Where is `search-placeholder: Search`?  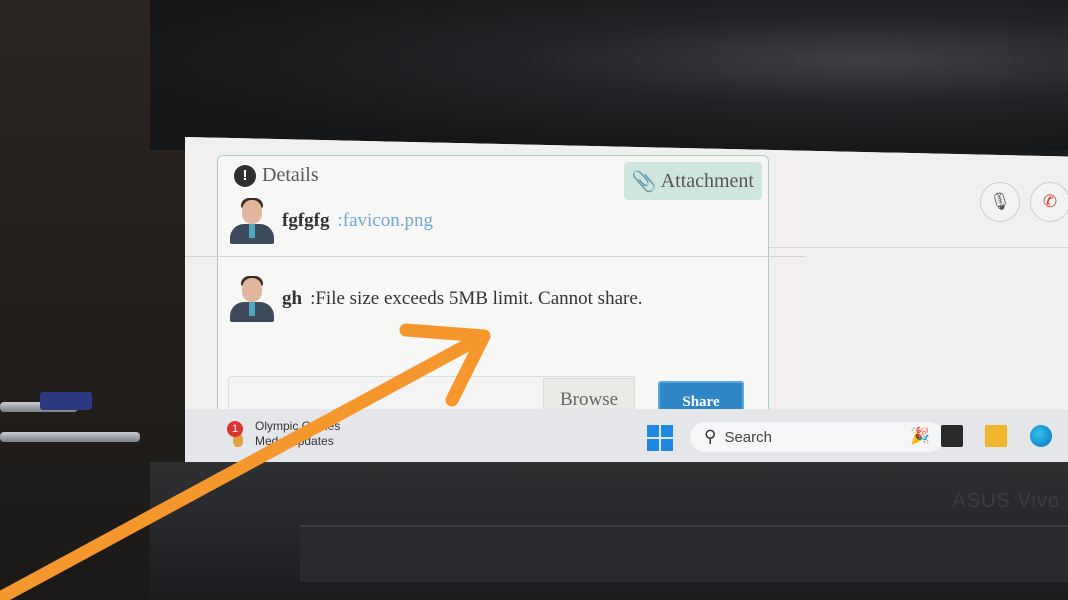
search-placeholder: Search is located at coordinates (748, 437).